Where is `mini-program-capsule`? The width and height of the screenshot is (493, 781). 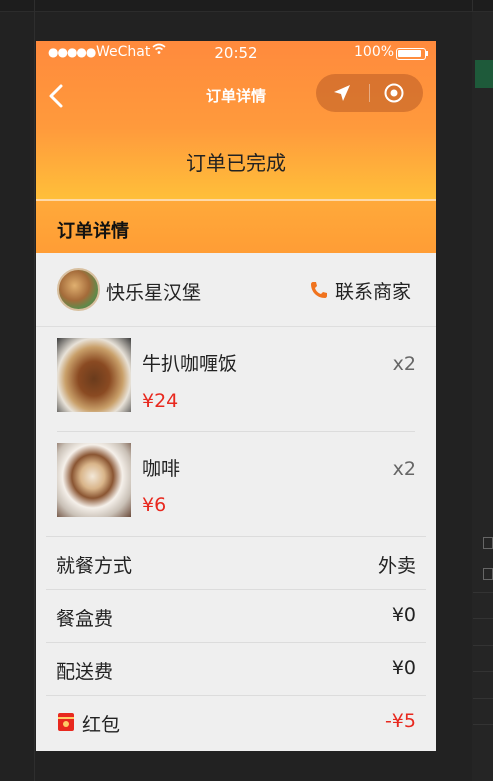
mini-program-capsule is located at coordinates (369, 93).